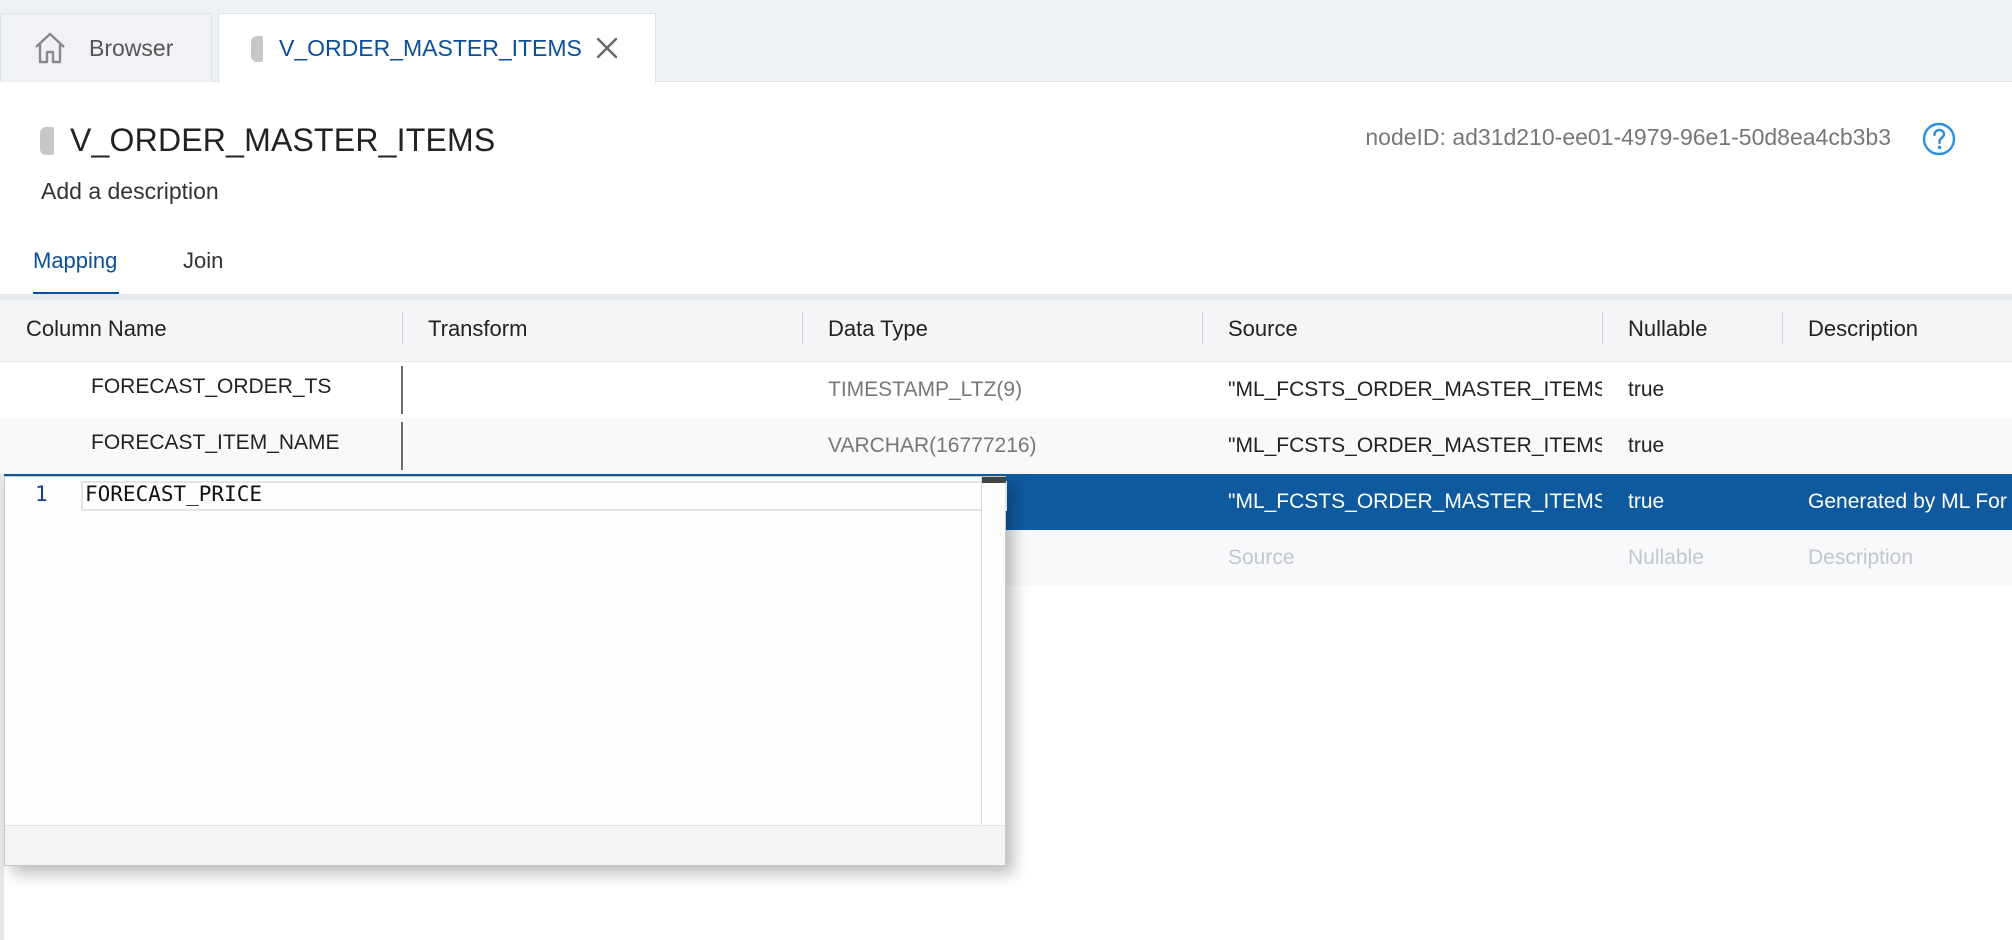 Image resolution: width=2012 pixels, height=940 pixels. What do you see at coordinates (505, 845) in the screenshot?
I see `editor-footer` at bounding box center [505, 845].